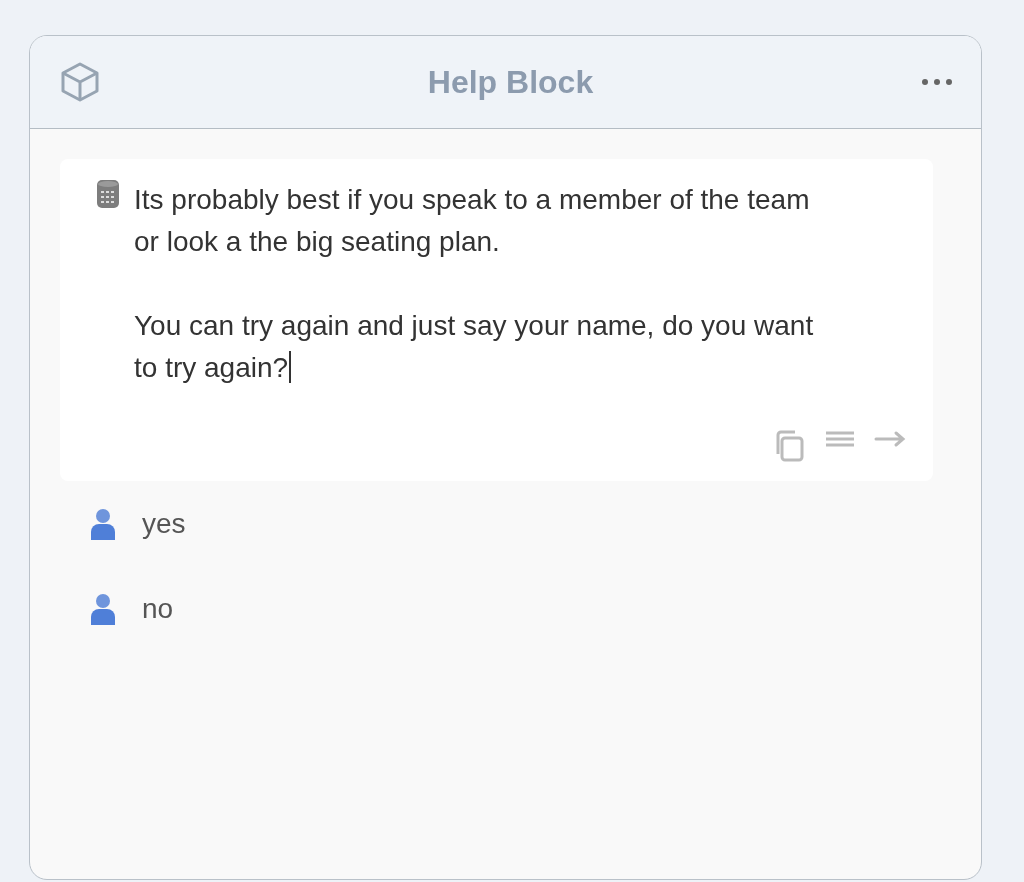  Describe the element at coordinates (510, 82) in the screenshot. I see `window-title: Help Block` at that location.